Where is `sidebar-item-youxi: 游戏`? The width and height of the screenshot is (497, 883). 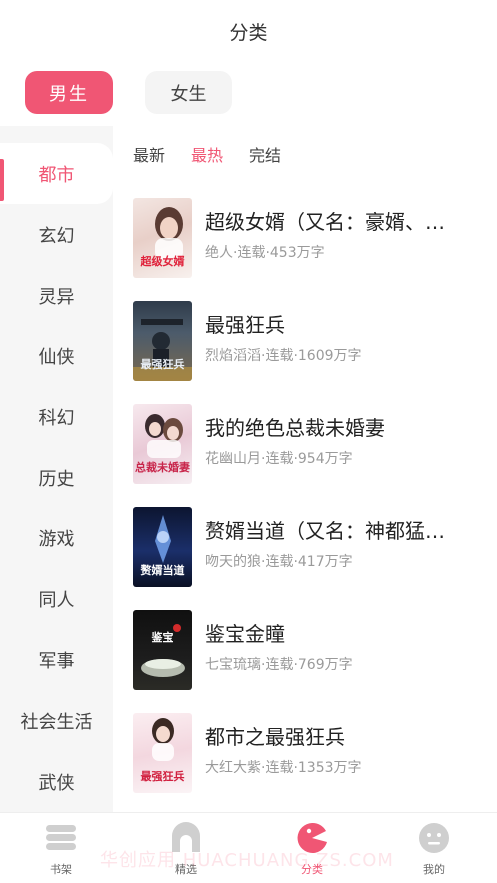 sidebar-item-youxi: 游戏 is located at coordinates (56, 537).